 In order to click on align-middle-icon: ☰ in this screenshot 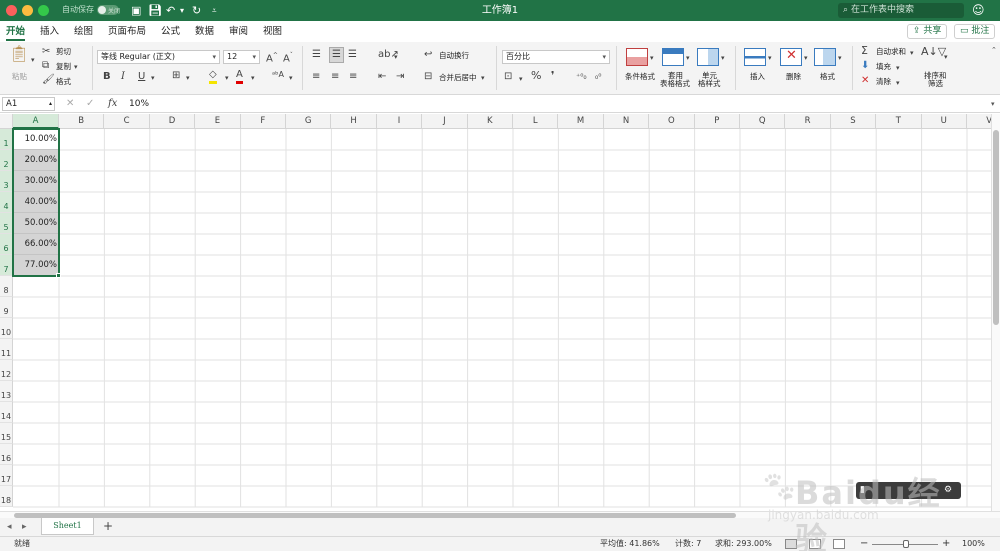, I will do `click(336, 55)`.